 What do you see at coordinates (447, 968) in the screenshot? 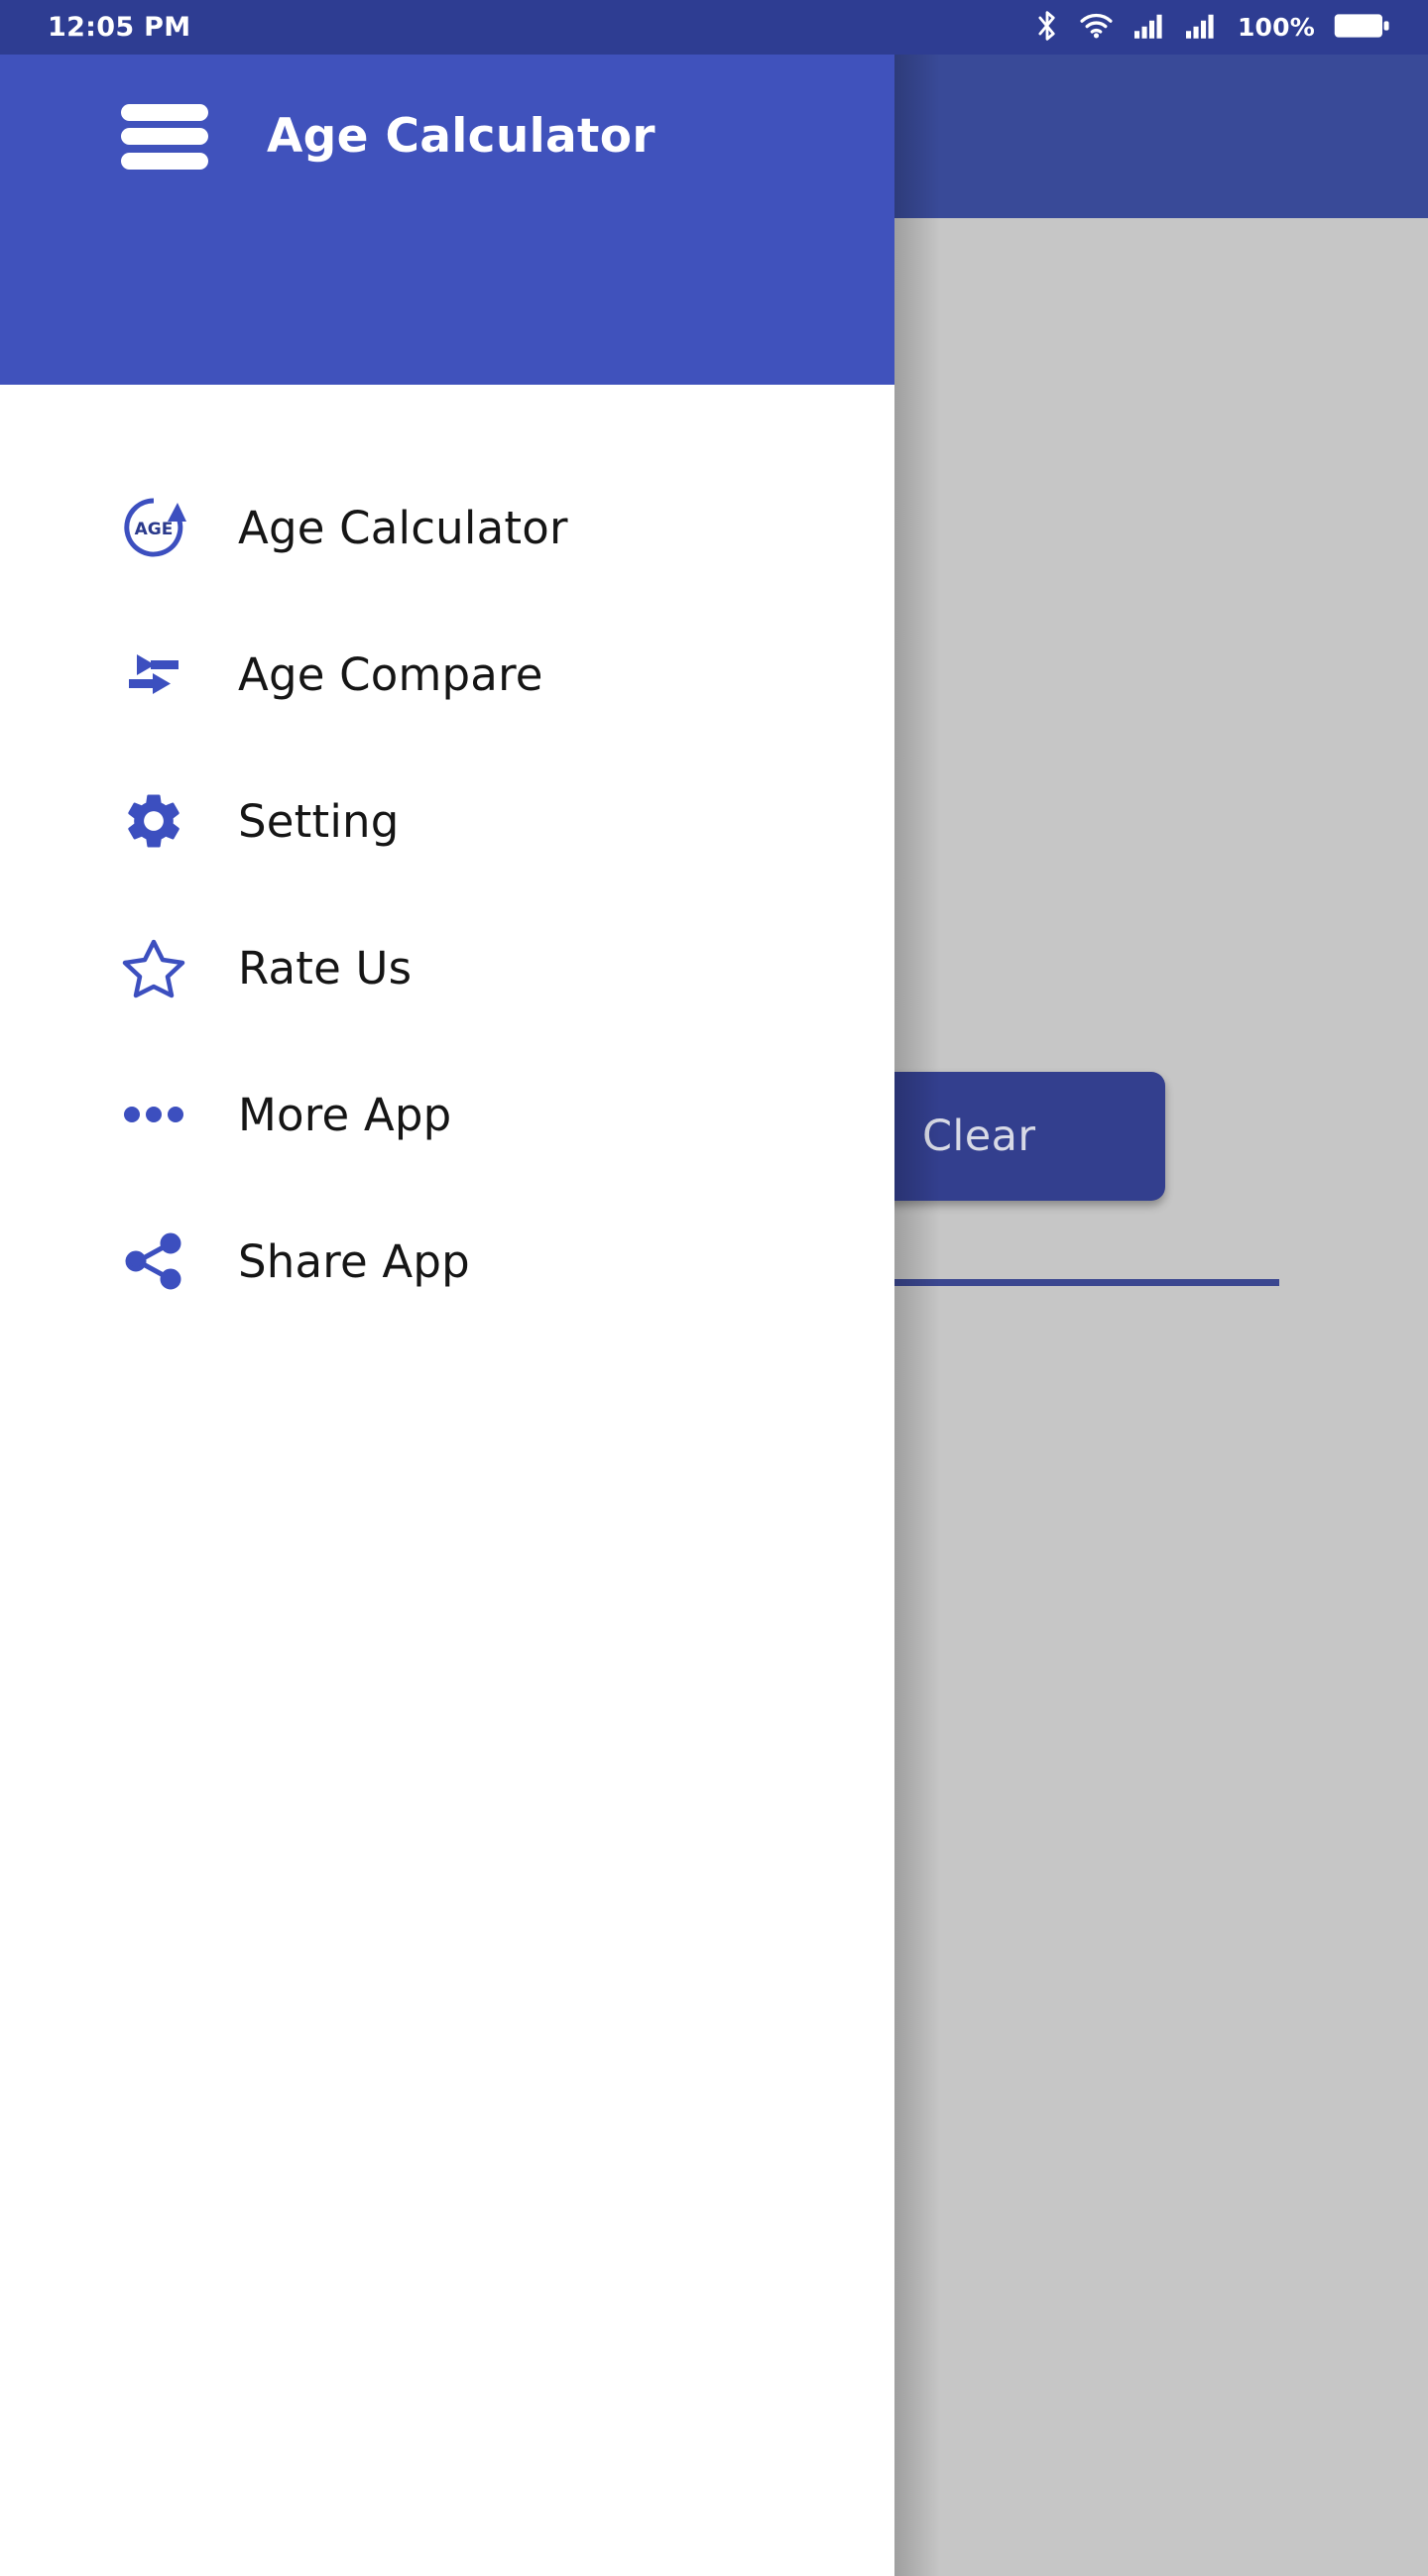
I see `drawer-item-rate-us: Rate Us` at bounding box center [447, 968].